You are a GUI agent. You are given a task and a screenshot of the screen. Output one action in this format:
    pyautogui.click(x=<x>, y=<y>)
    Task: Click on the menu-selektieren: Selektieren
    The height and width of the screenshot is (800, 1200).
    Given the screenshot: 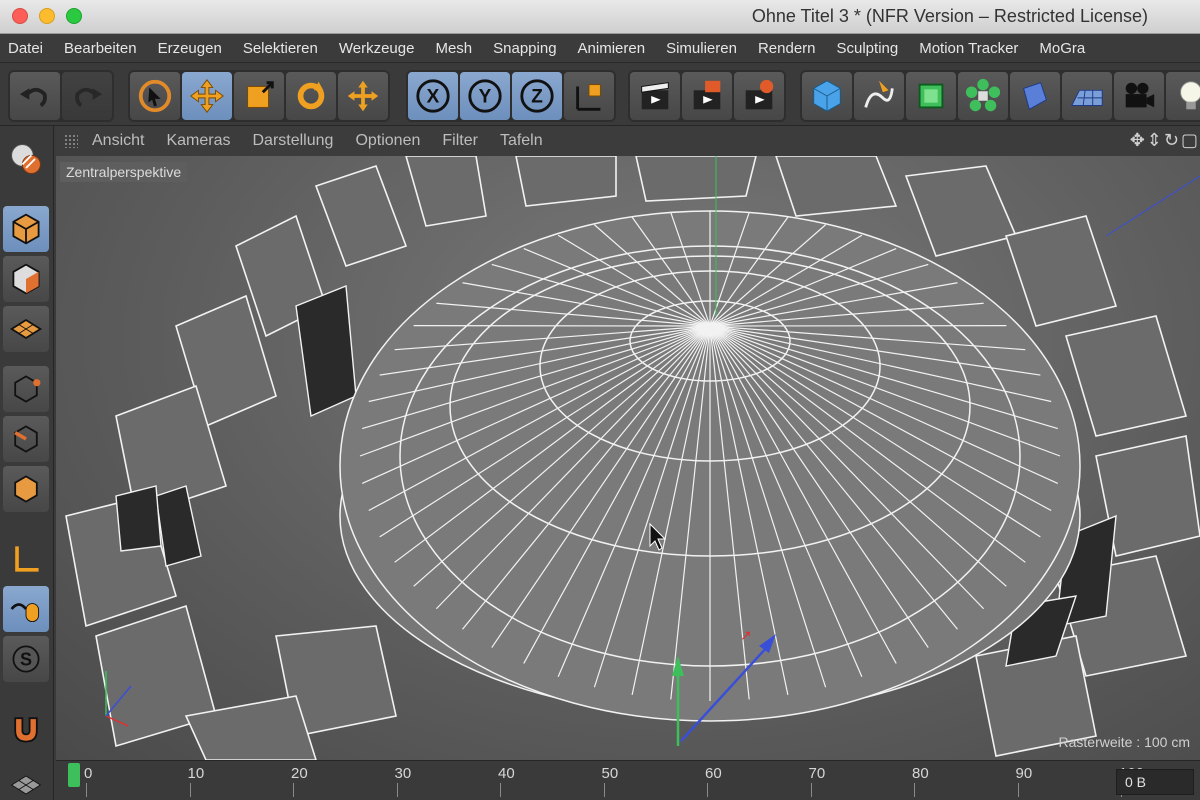 What is the action you would take?
    pyautogui.click(x=280, y=48)
    